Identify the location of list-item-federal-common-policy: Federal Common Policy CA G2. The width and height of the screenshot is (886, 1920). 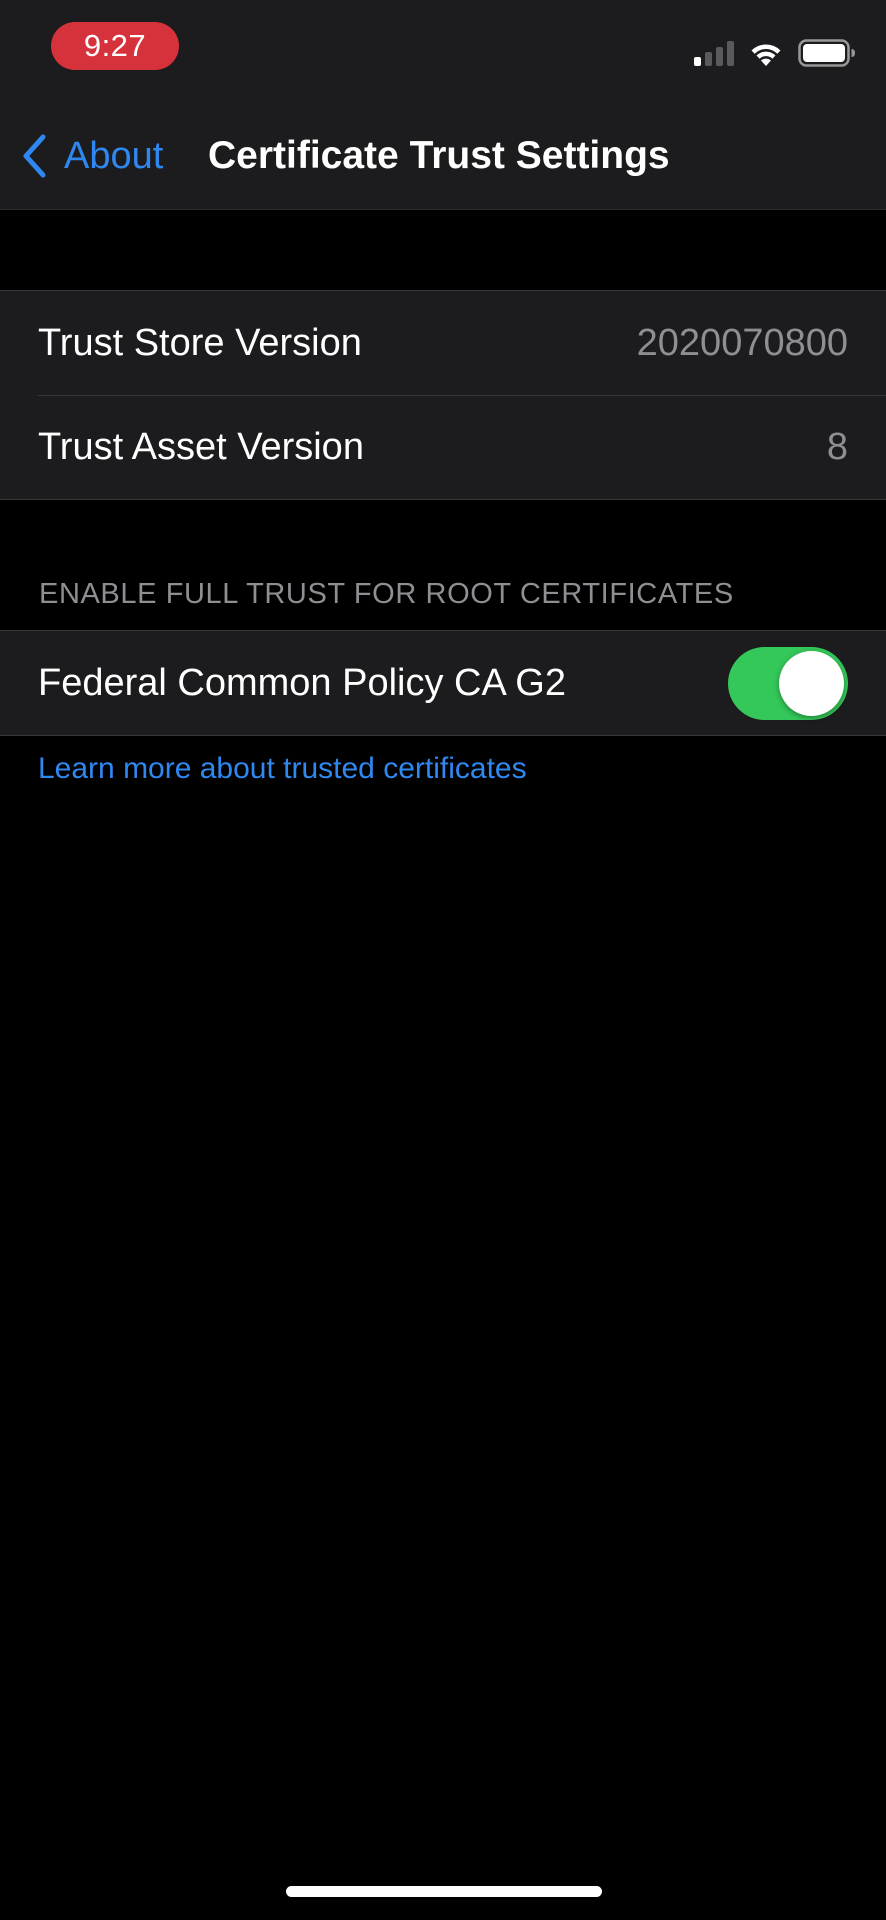
(443, 683).